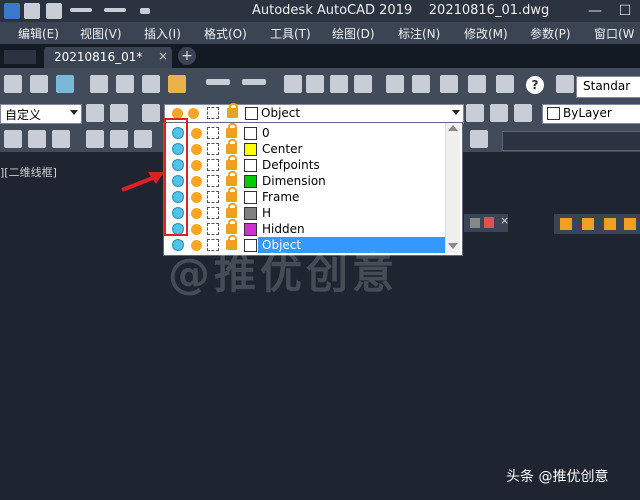 The image size is (640, 500). Describe the element at coordinates (65, 84) in the screenshot. I see `publish-icon` at that location.